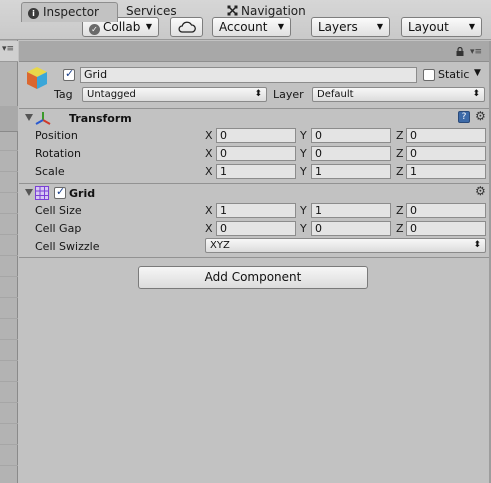 This screenshot has height=483, width=491. Describe the element at coordinates (446, 171) in the screenshot. I see `scale-z-field: 1` at that location.